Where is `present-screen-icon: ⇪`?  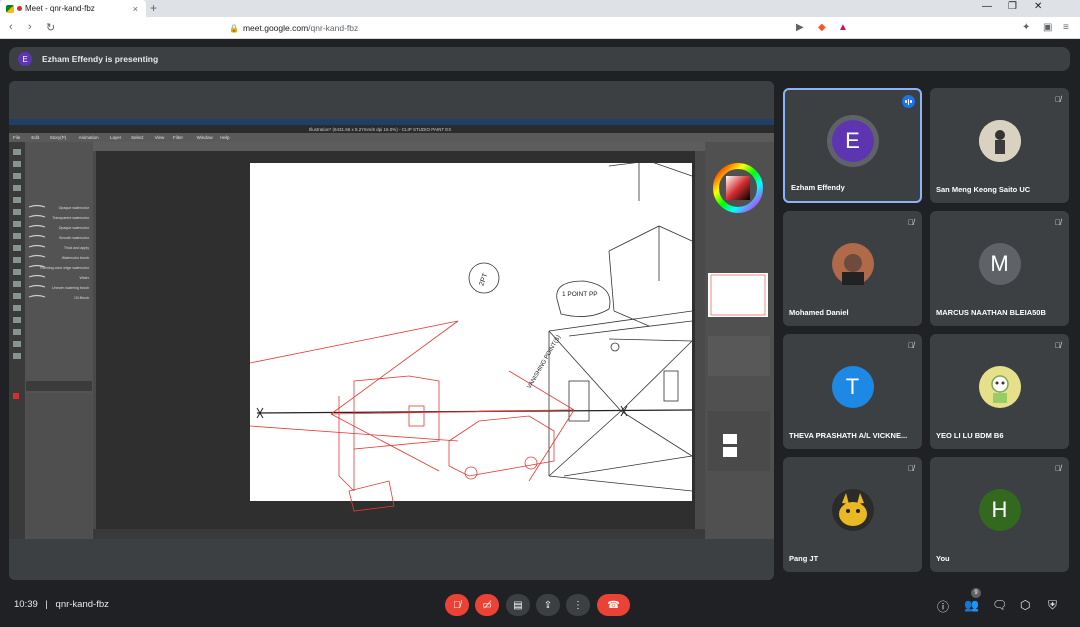
present-screen-icon: ⇪ is located at coordinates (548, 605).